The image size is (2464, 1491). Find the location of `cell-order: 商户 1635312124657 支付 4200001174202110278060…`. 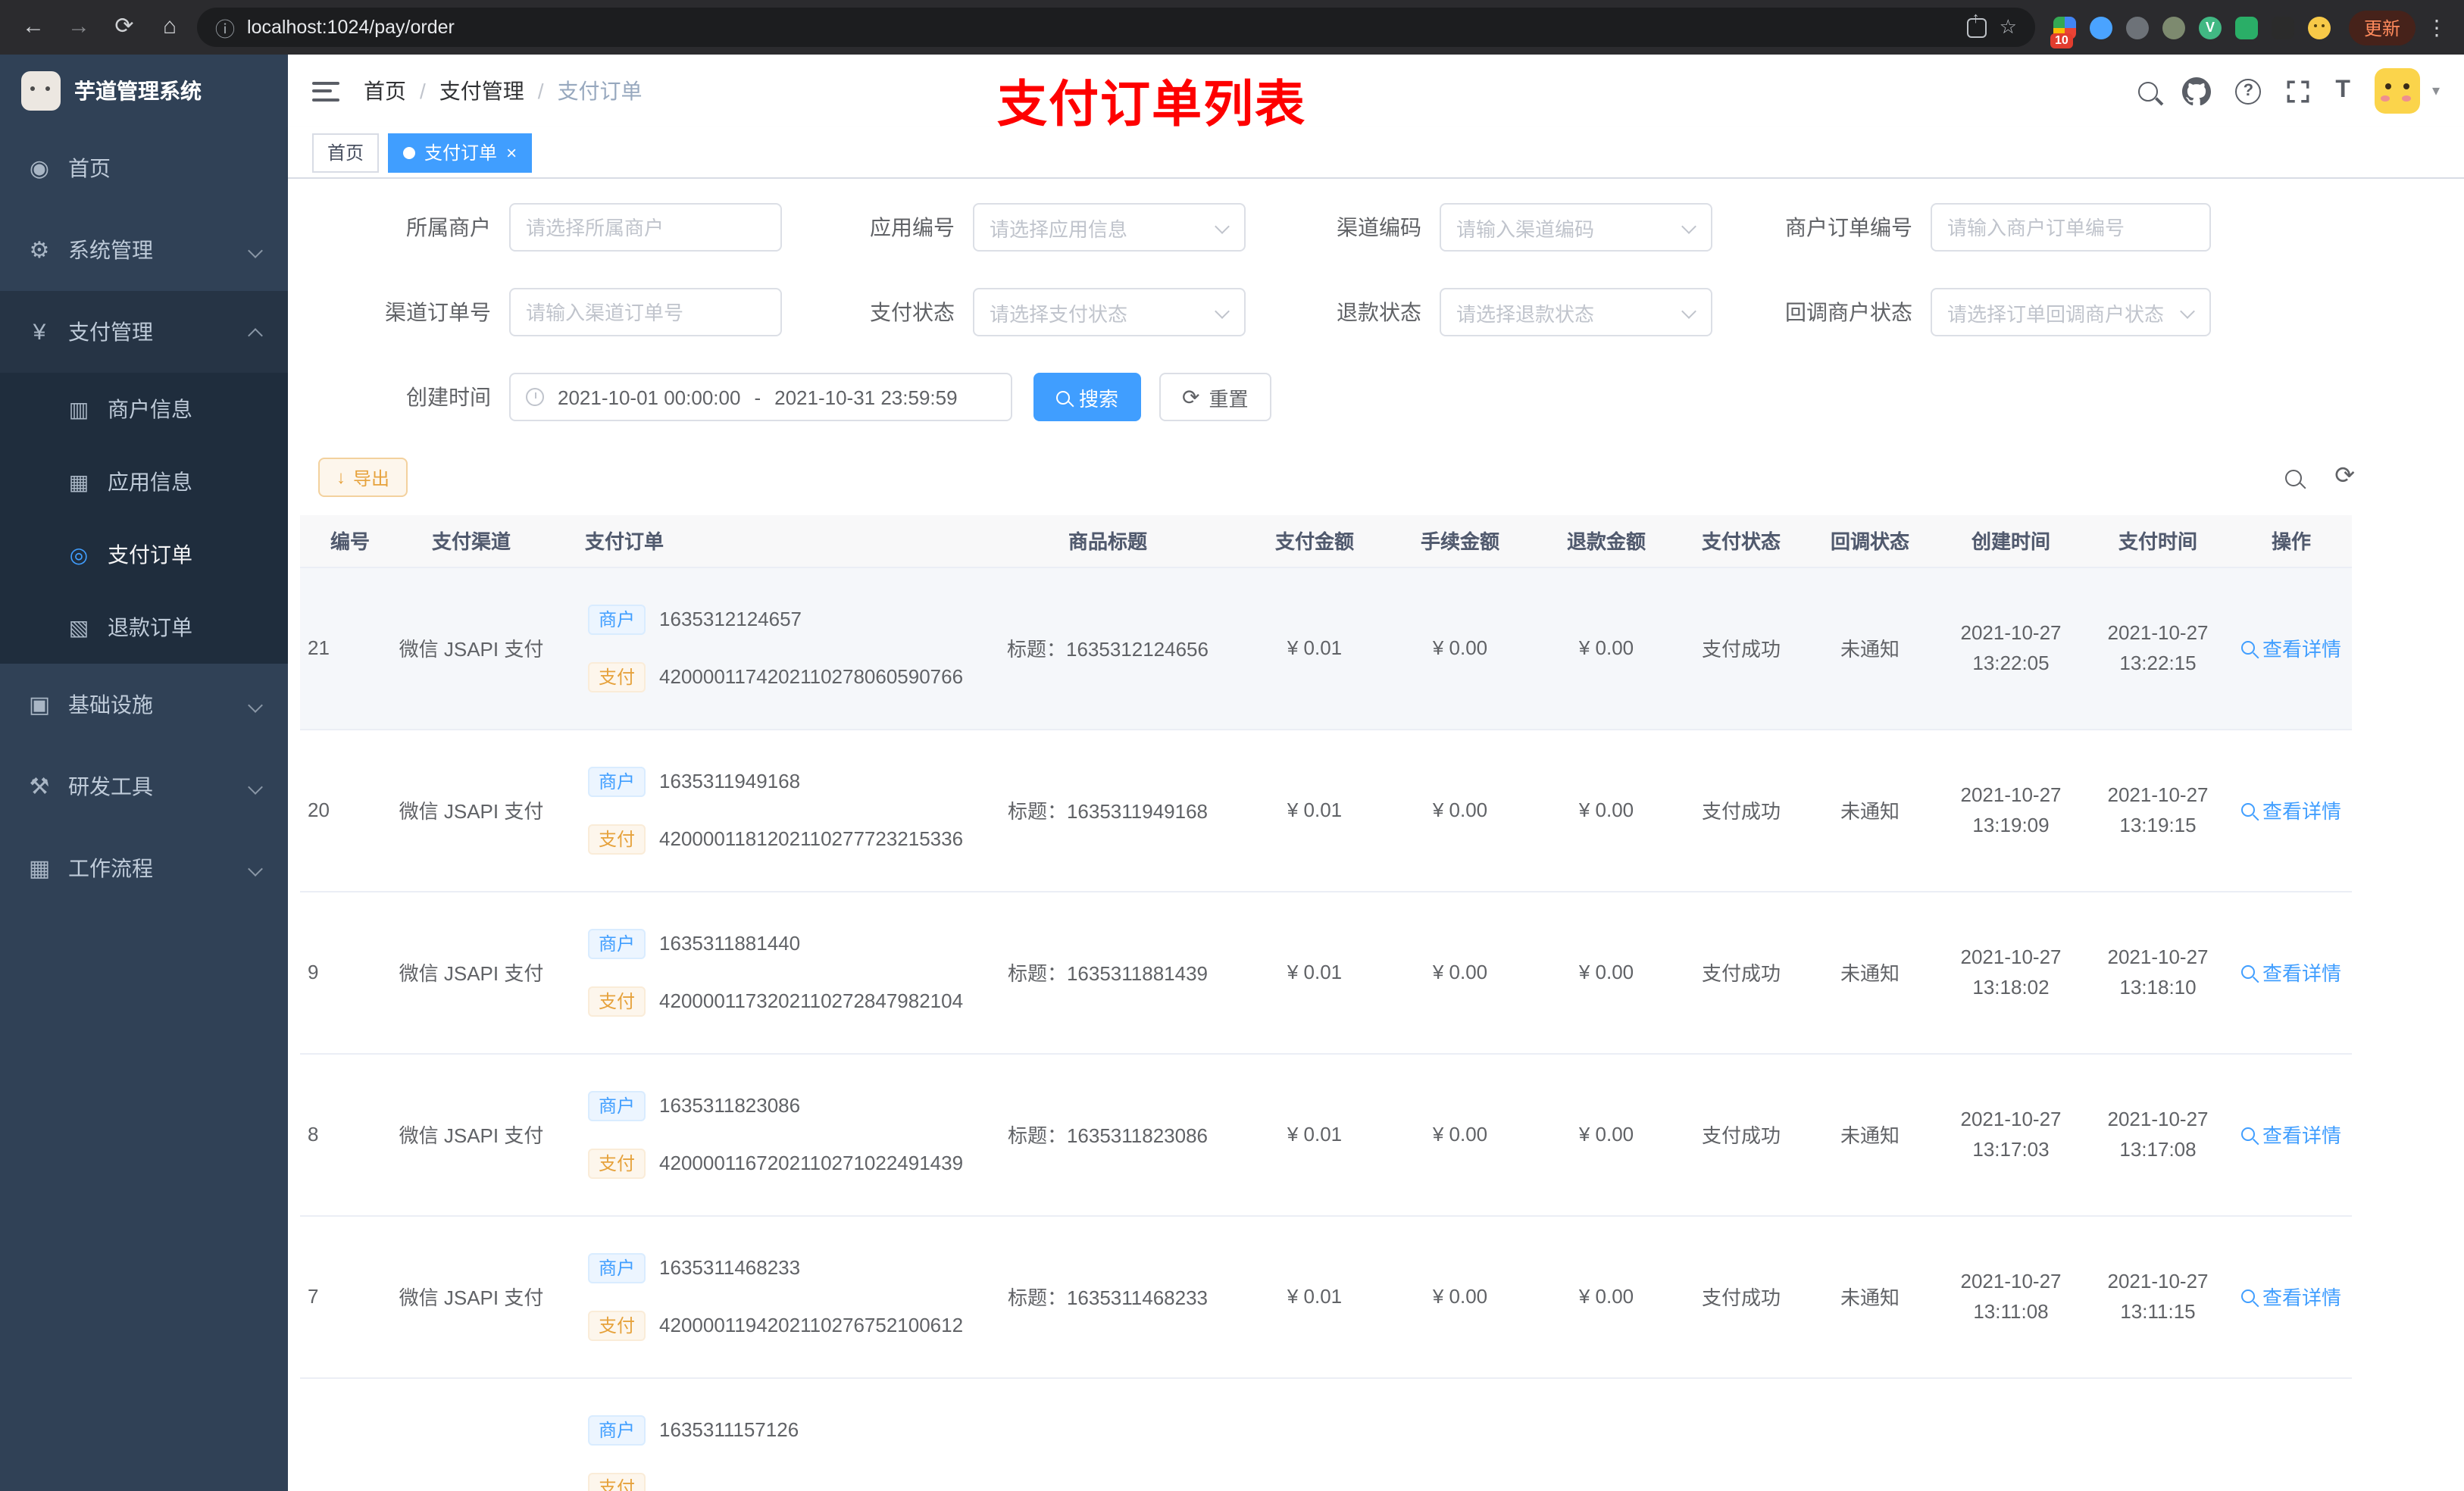

cell-order: 商户 1635312124657 支付 4200001174202110278060… is located at coordinates (771, 648).